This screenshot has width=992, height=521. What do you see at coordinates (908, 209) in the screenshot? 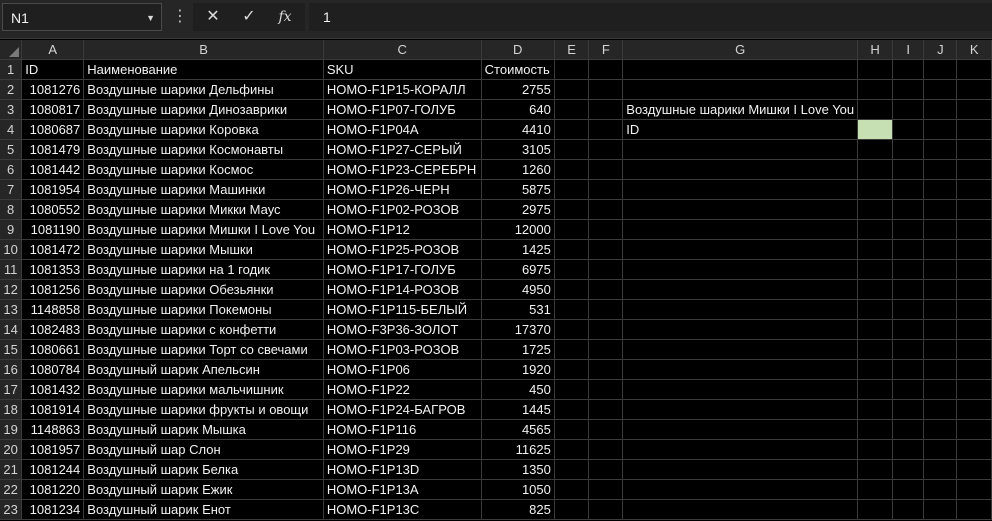
I see `cell-i8` at bounding box center [908, 209].